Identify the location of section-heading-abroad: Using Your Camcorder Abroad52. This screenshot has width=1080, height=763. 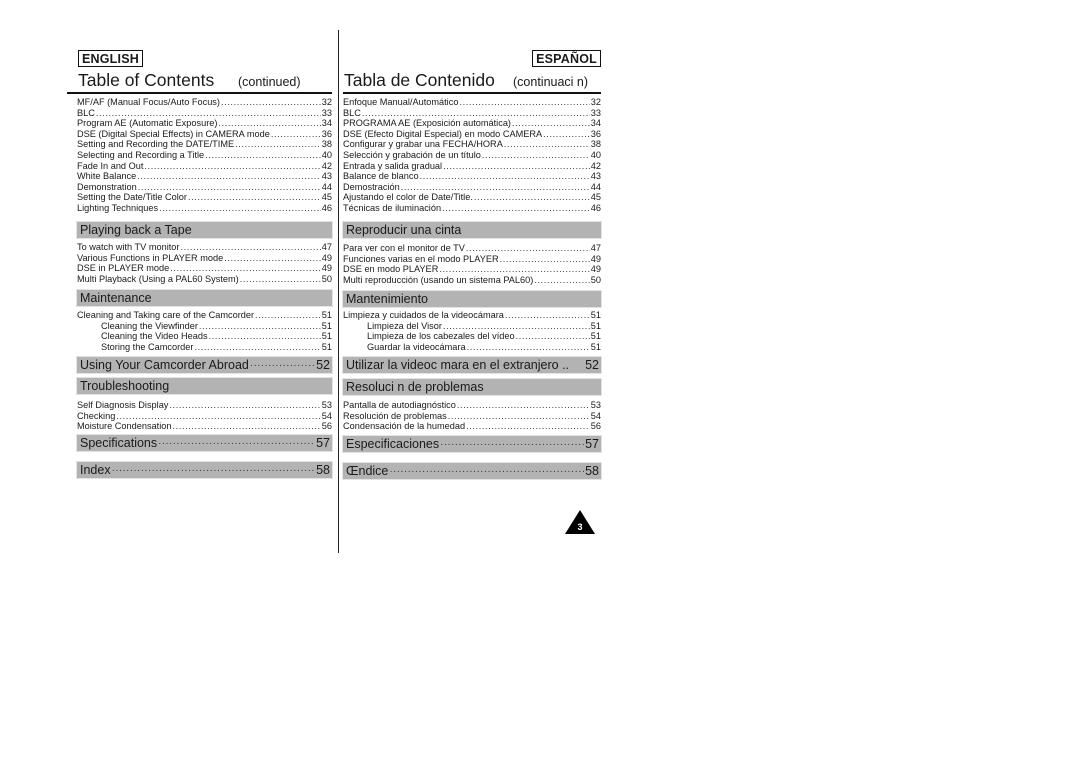
(204, 365).